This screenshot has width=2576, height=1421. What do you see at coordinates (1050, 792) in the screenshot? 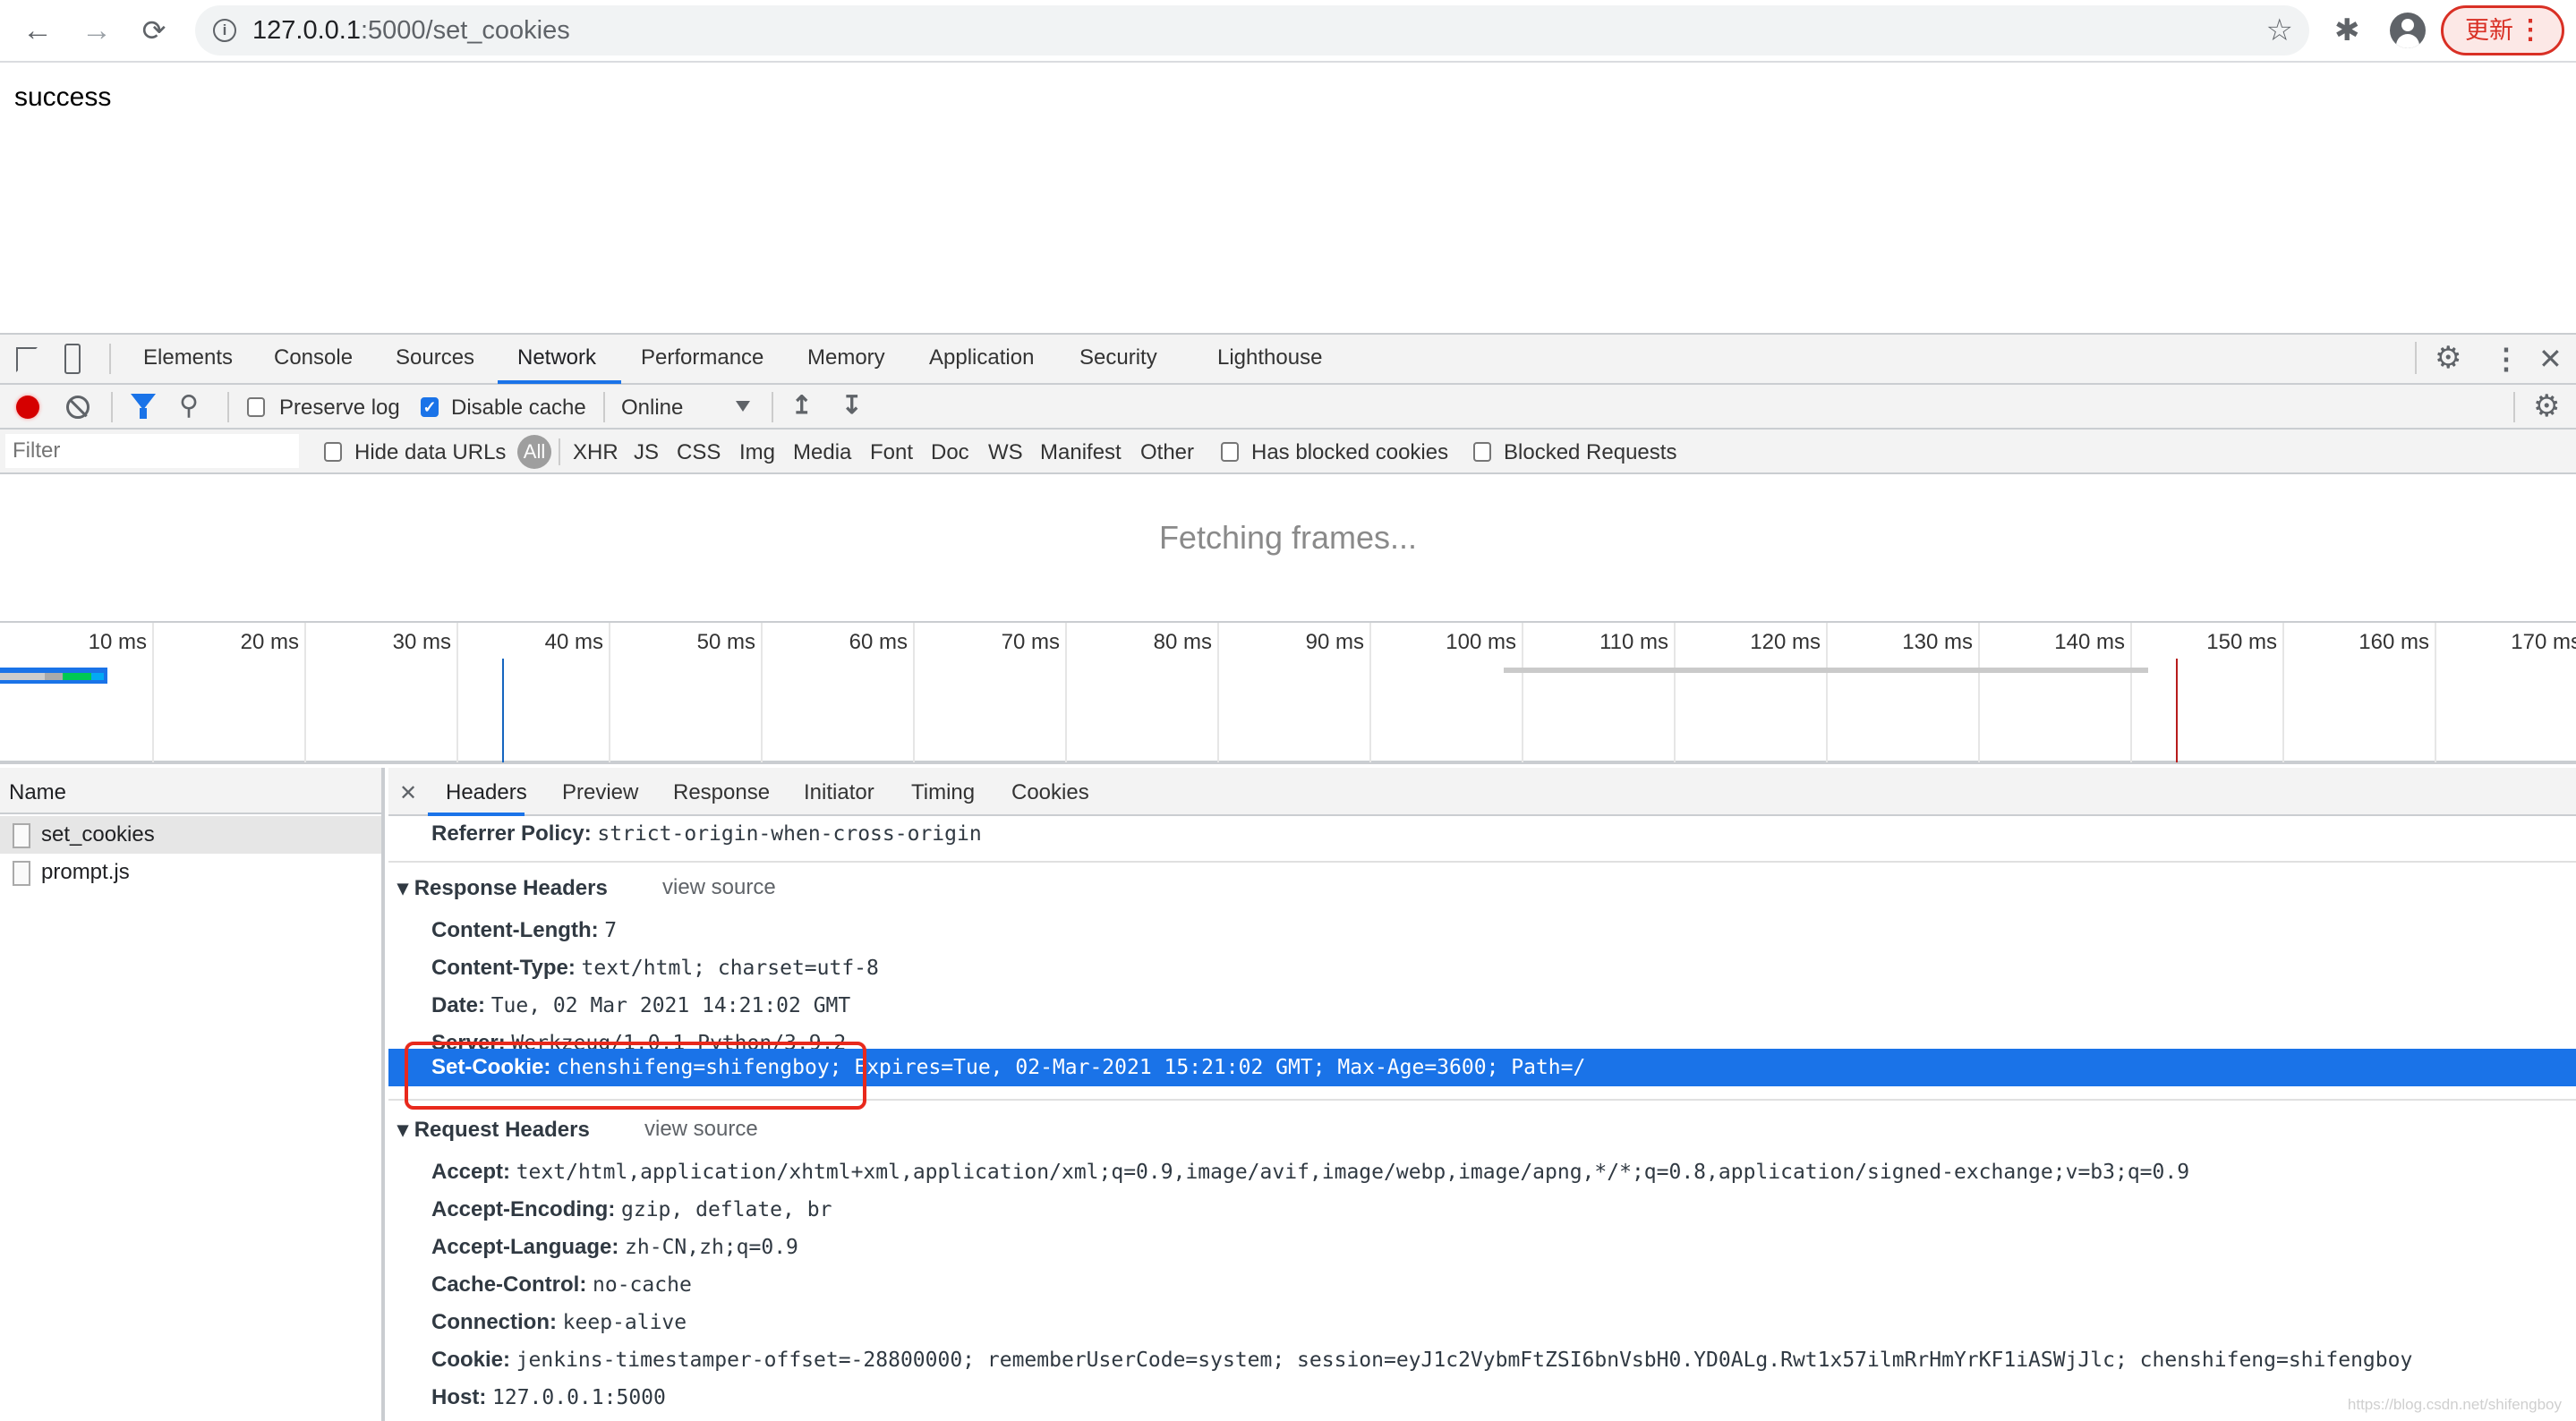
I see `detail-tab-cookies: Cookies` at bounding box center [1050, 792].